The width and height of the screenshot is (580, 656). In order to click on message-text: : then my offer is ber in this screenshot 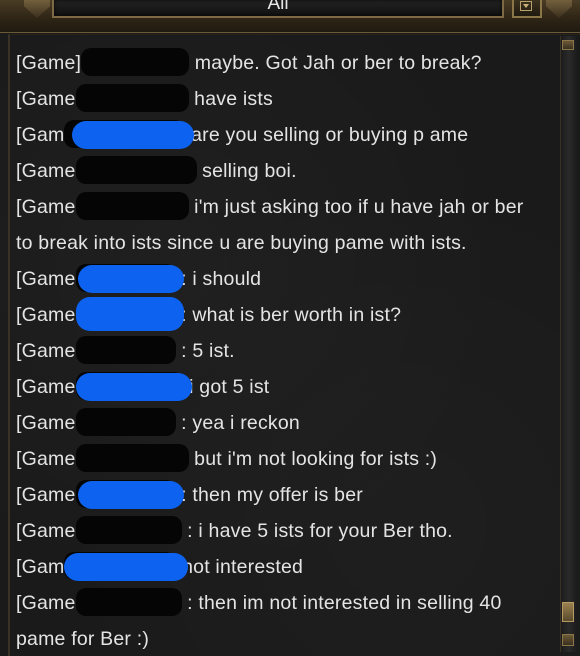, I will do `click(272, 495)`.